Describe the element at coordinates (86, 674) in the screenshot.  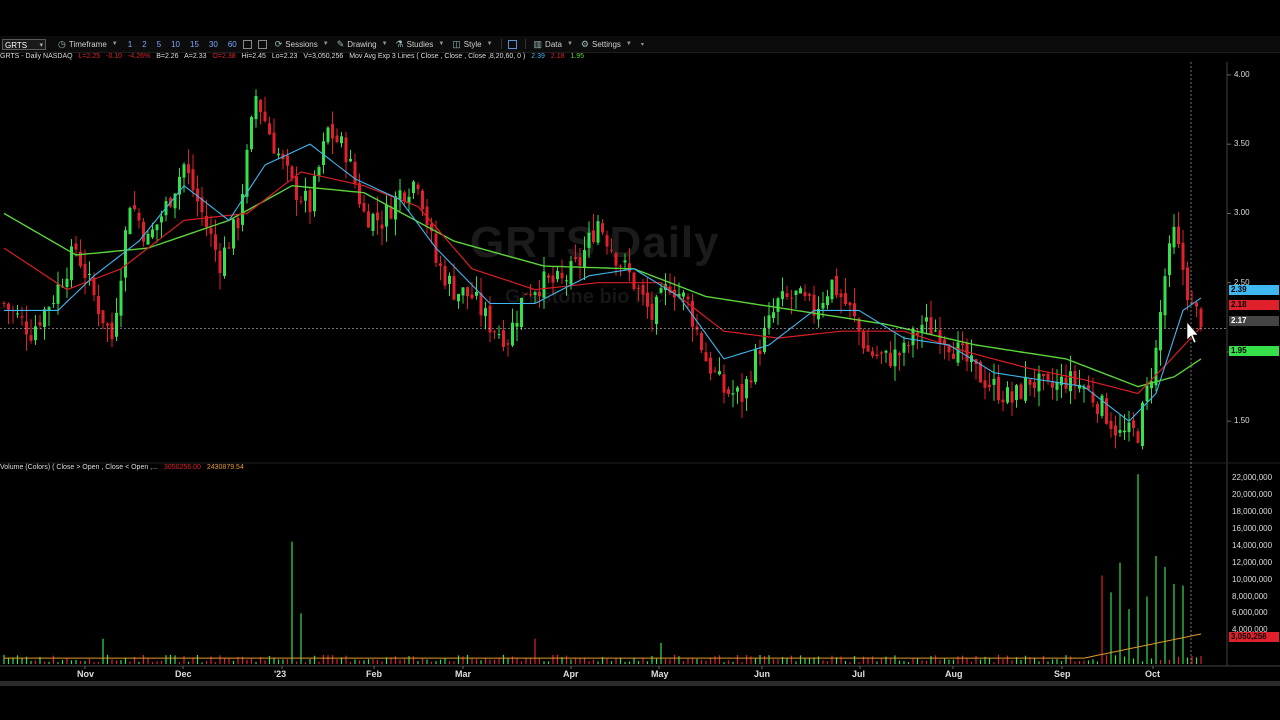
I see `time-axis-label: Nov` at that location.